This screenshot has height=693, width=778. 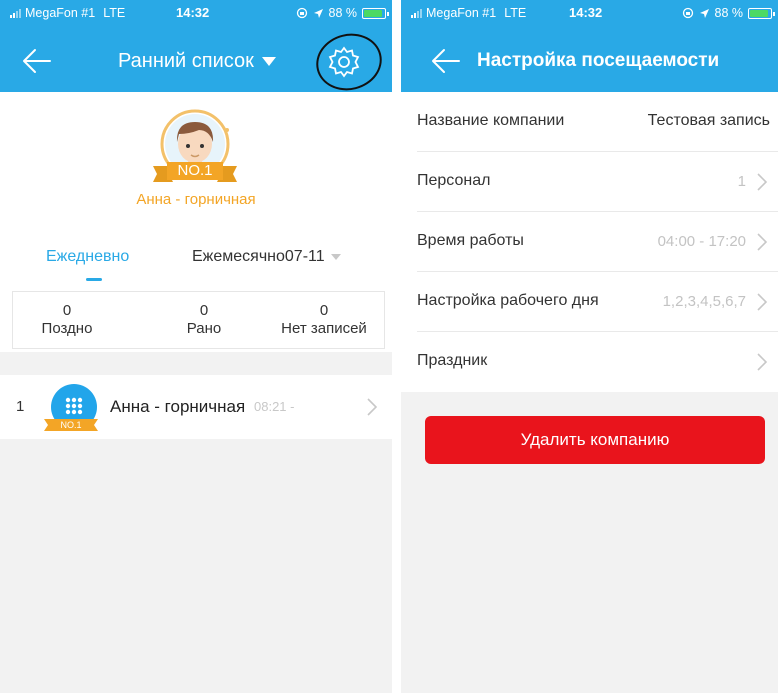 I want to click on setting-company-name: Название компании Тестовая запись, so click(x=589, y=122).